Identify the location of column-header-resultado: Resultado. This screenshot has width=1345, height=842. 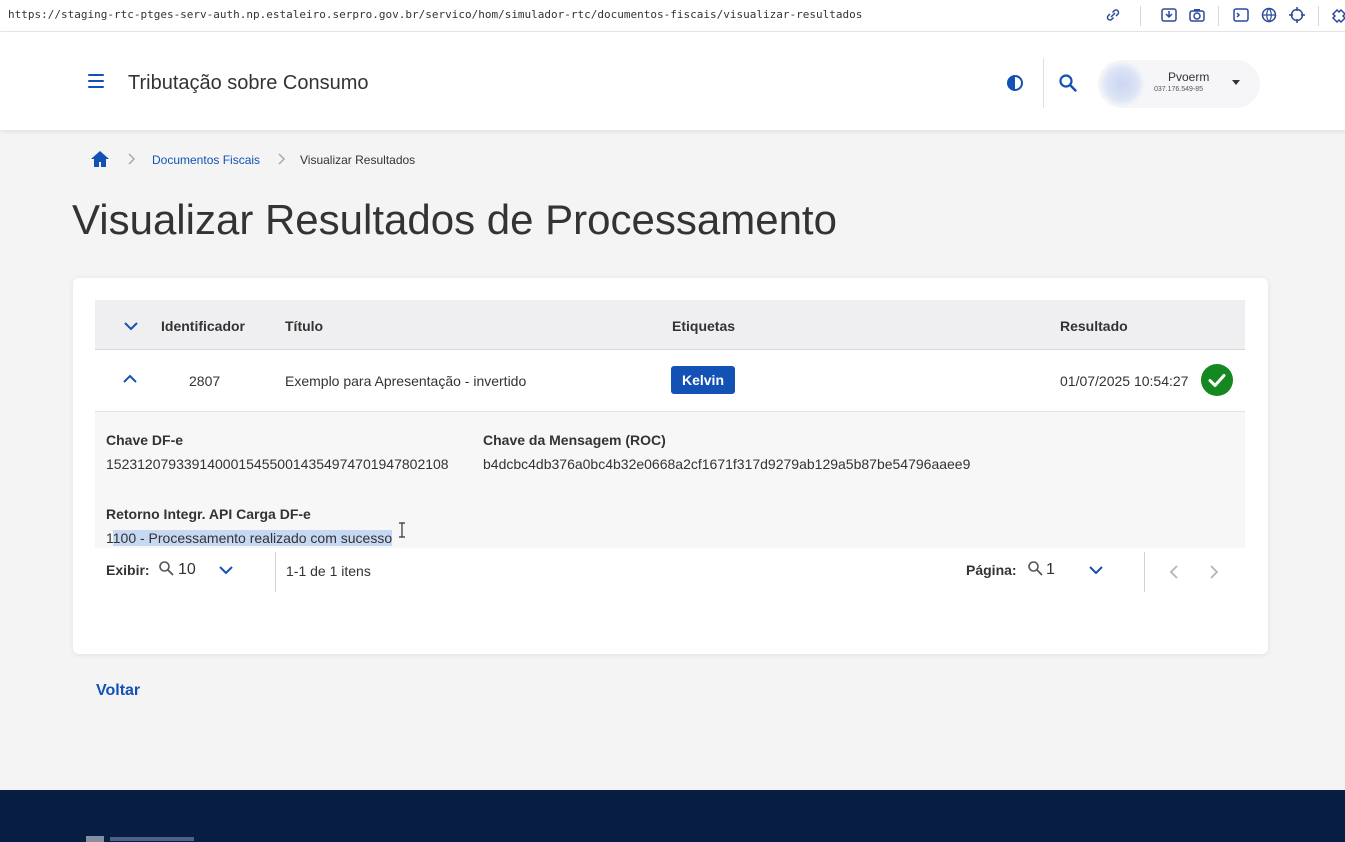
(1094, 326).